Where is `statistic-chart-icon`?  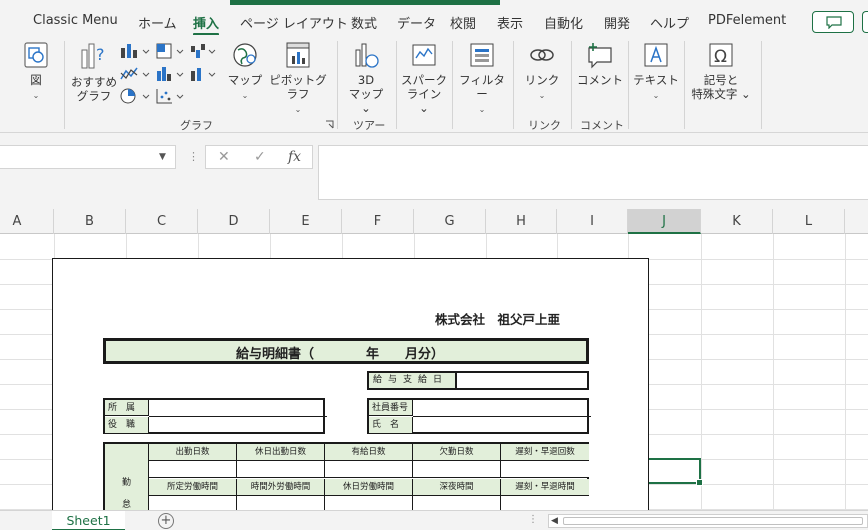
statistic-chart-icon is located at coordinates (173, 74).